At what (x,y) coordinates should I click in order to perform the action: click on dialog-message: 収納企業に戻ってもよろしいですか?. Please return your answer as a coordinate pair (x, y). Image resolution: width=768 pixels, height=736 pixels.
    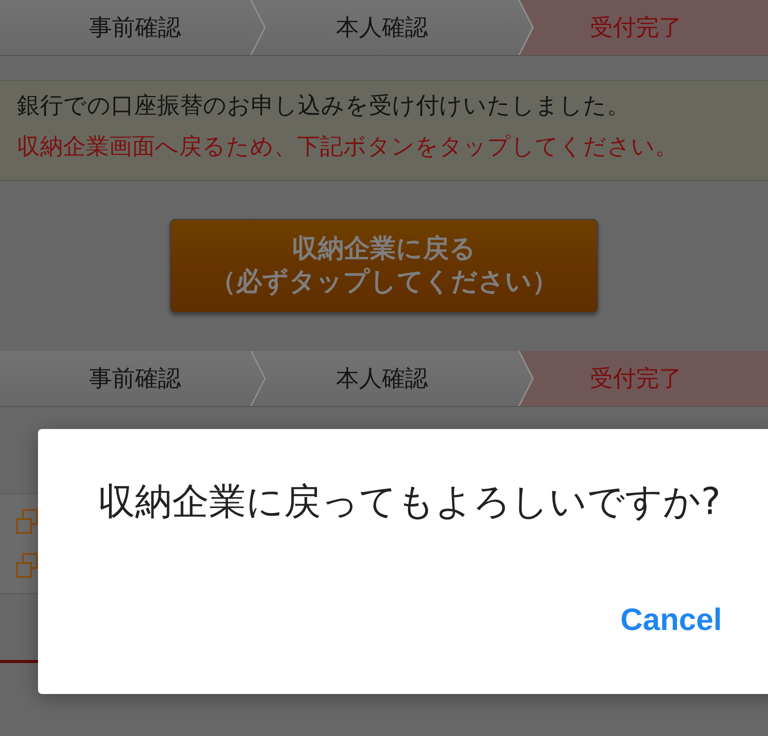
    Looking at the image, I should click on (410, 502).